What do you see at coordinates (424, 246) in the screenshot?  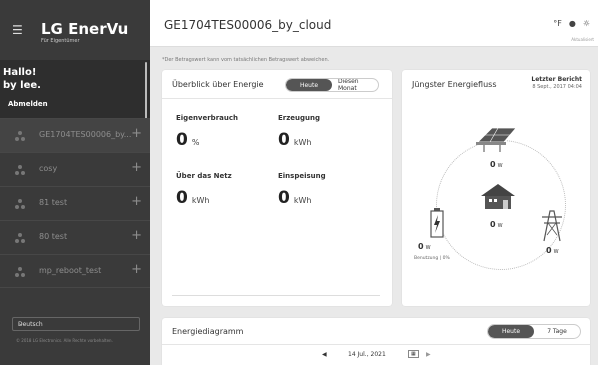 I see `battery-power-value: 0W` at bounding box center [424, 246].